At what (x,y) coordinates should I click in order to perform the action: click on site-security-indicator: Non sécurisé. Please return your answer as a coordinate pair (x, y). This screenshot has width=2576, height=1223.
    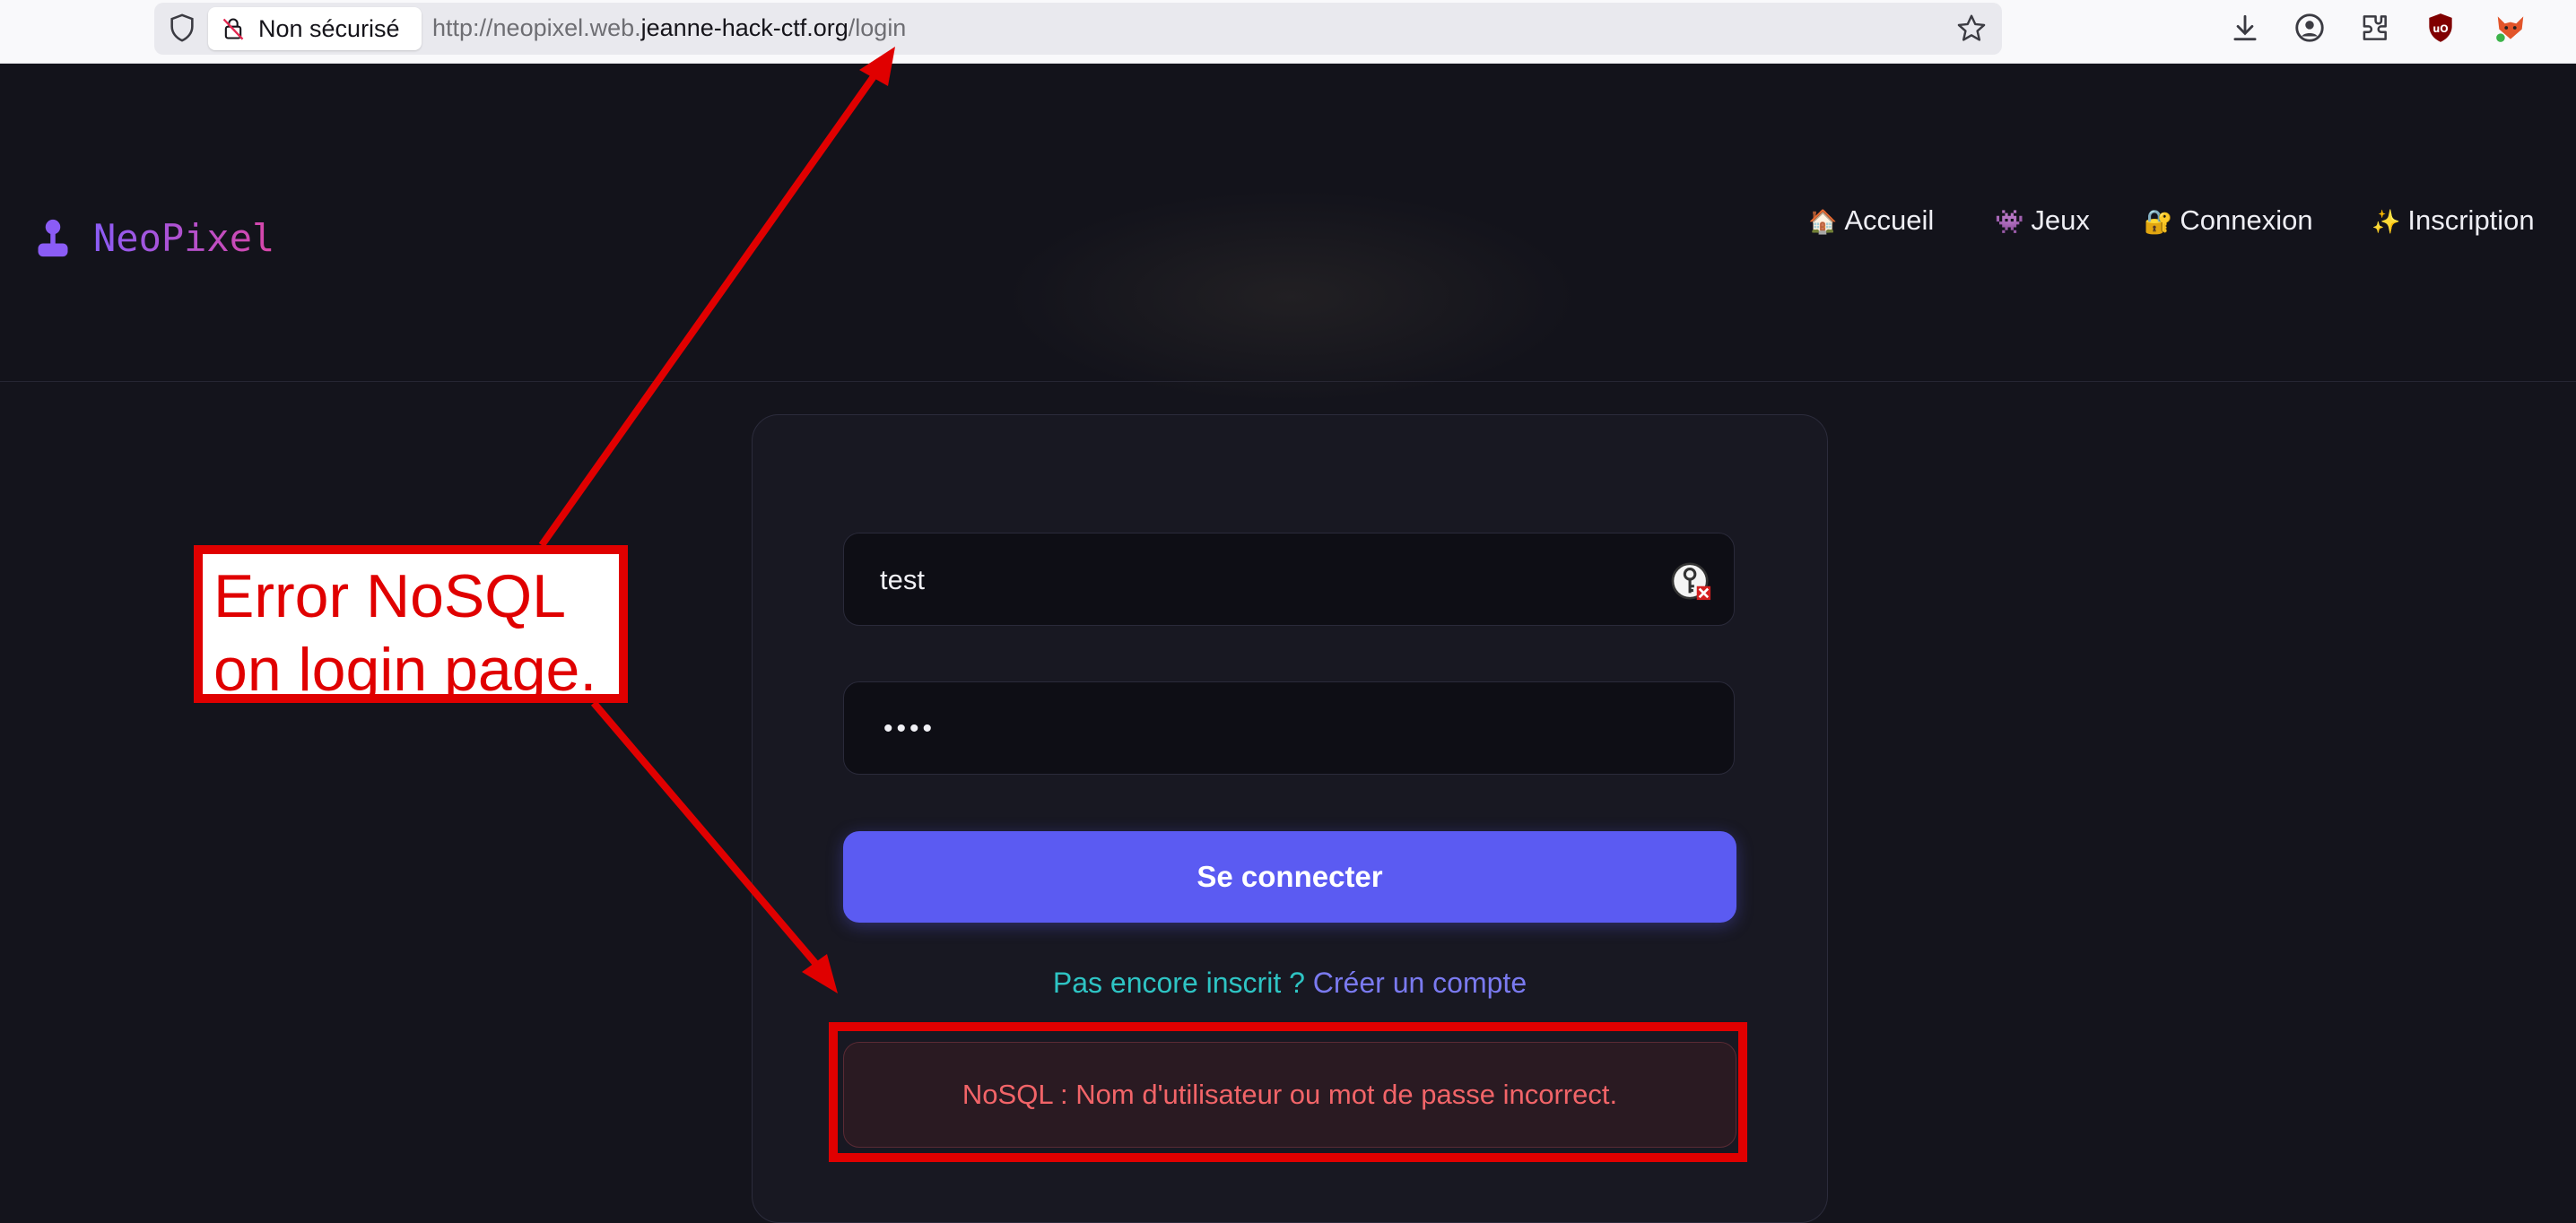
    Looking at the image, I should click on (315, 29).